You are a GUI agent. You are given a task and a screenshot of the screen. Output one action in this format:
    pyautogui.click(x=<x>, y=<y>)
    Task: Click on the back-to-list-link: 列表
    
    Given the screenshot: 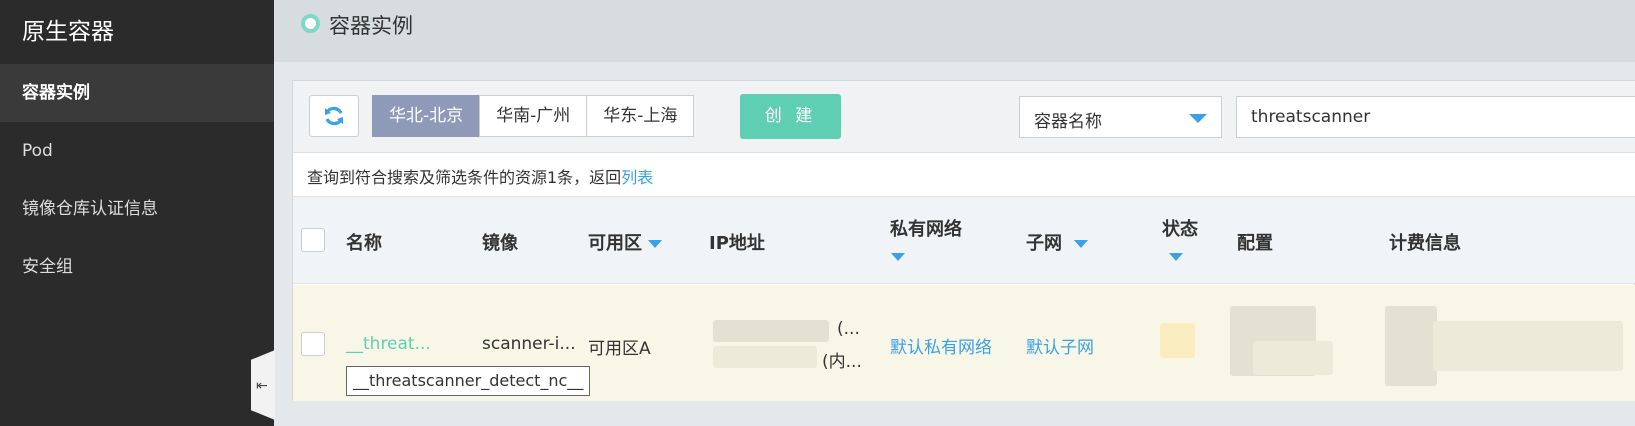 What is the action you would take?
    pyautogui.click(x=637, y=177)
    